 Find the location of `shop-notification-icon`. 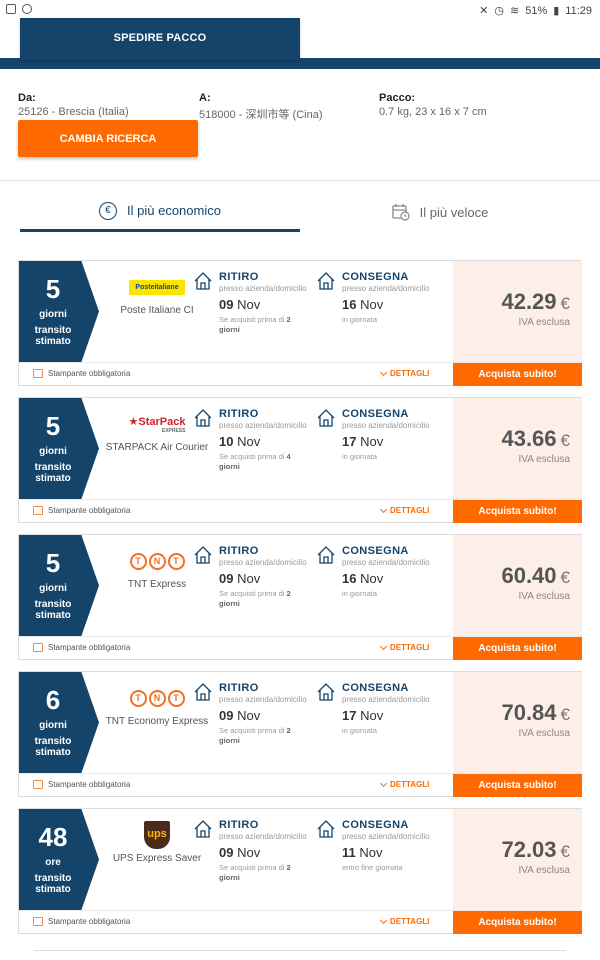

shop-notification-icon is located at coordinates (11, 9).